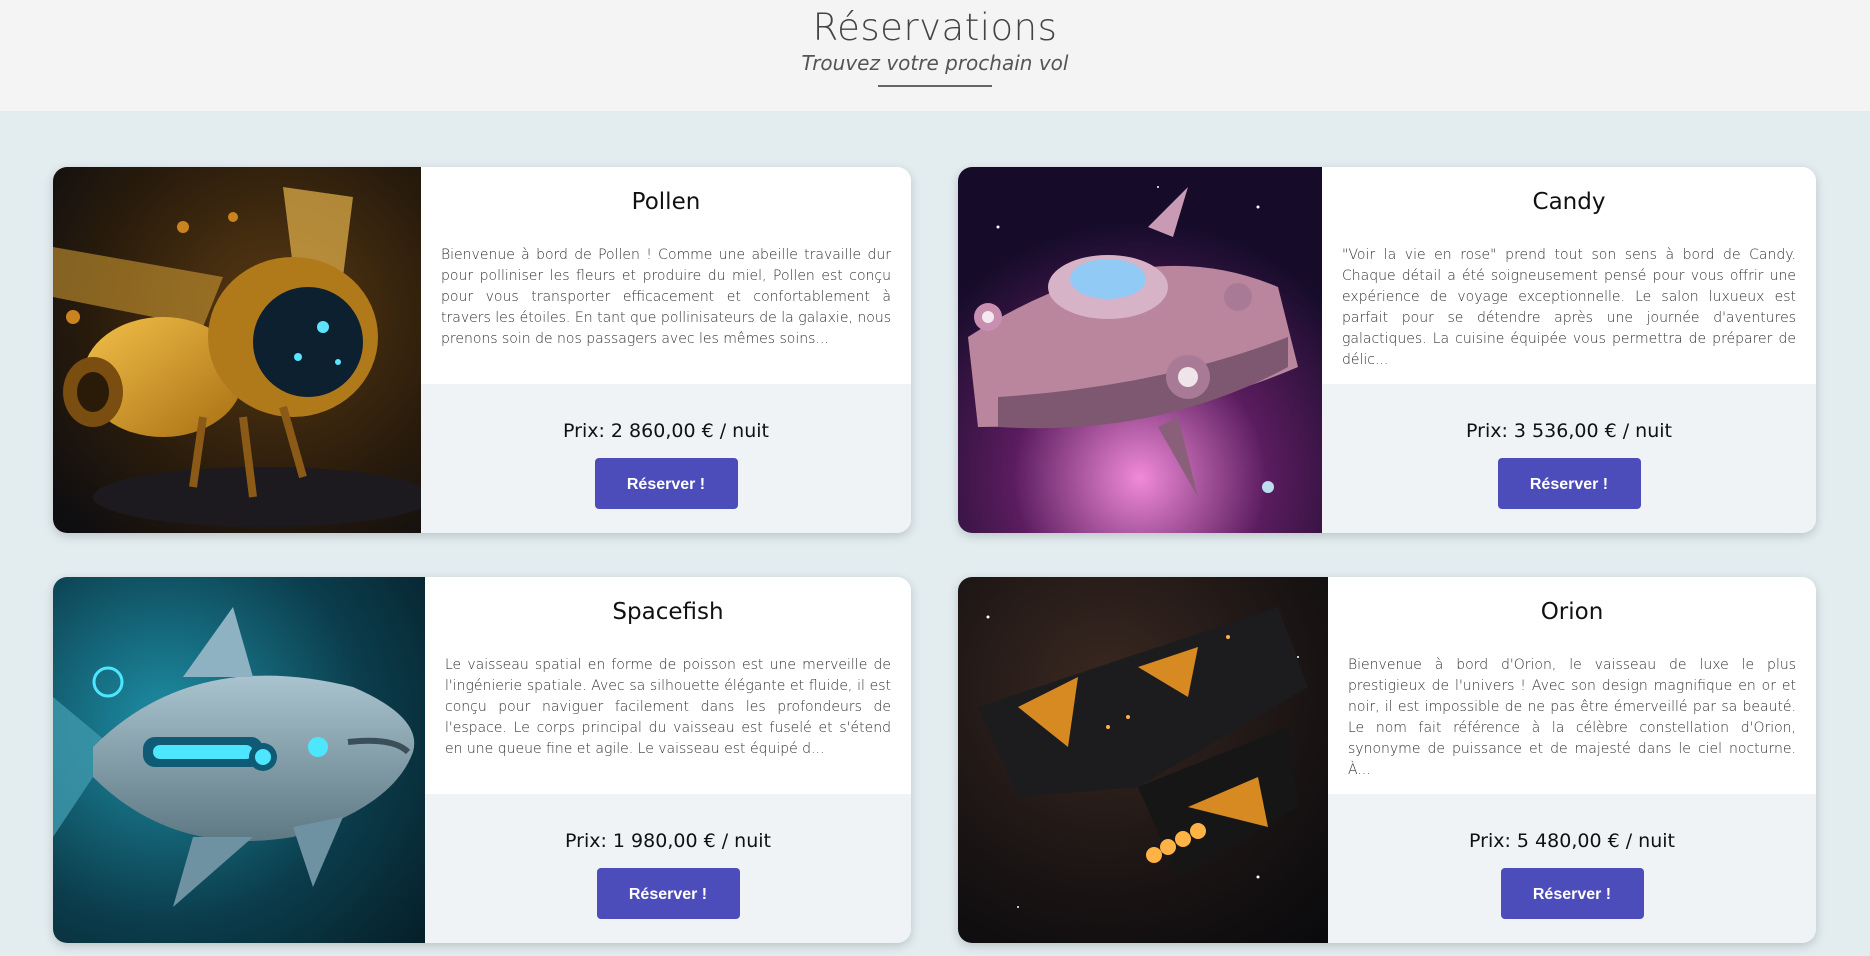 Image resolution: width=1870 pixels, height=956 pixels. Describe the element at coordinates (668, 612) in the screenshot. I see `ship-name: Spacefish` at that location.